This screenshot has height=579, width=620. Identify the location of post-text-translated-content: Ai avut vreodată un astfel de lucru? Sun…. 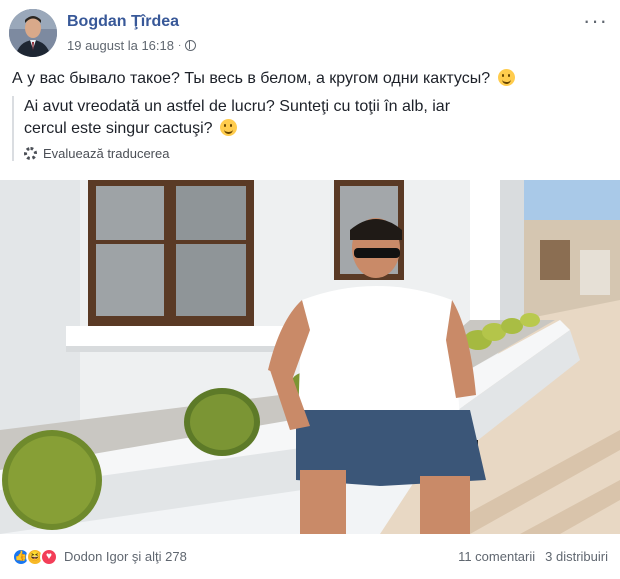
(237, 117).